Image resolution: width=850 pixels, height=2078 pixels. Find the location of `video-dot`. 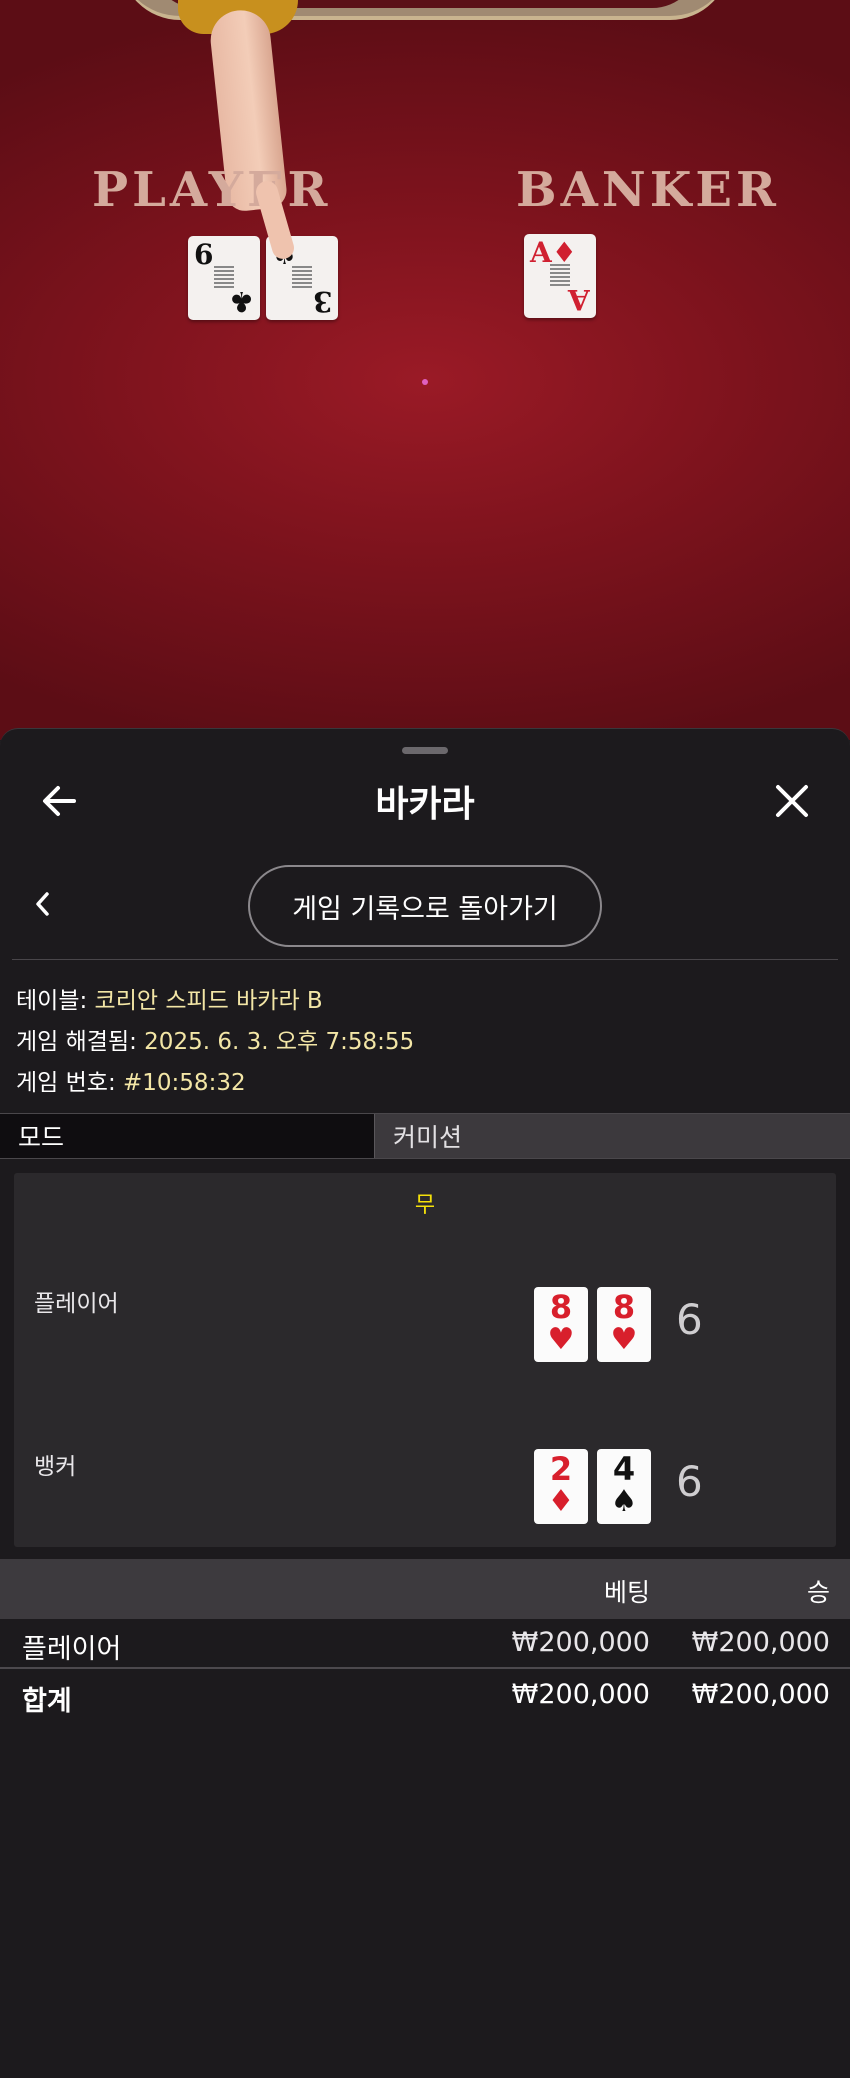

video-dot is located at coordinates (425, 382).